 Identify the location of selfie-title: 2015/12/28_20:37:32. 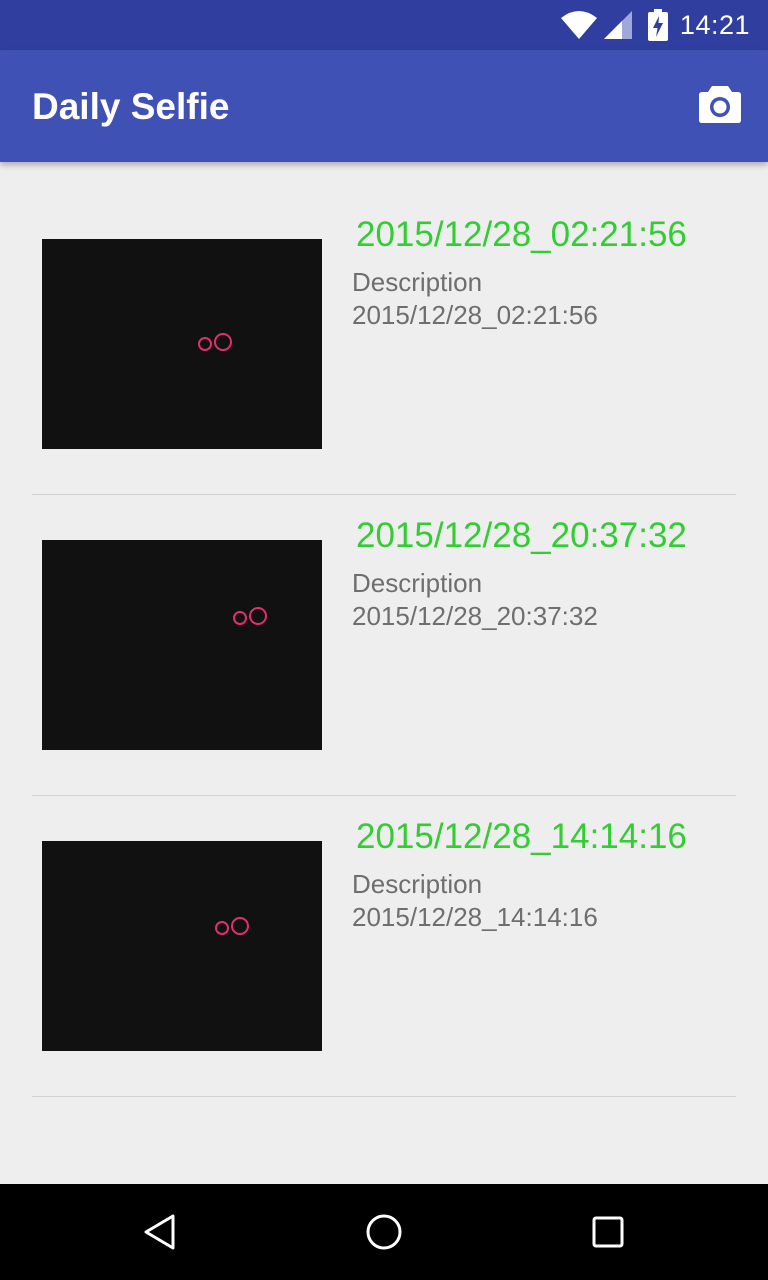
(521, 535).